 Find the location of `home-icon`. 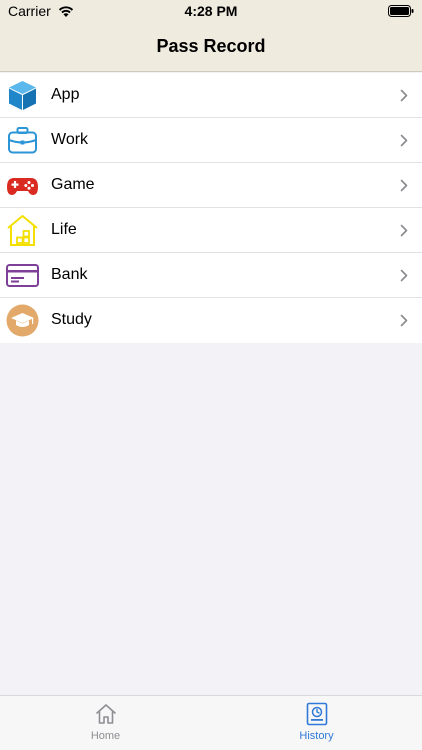

home-icon is located at coordinates (105, 714).